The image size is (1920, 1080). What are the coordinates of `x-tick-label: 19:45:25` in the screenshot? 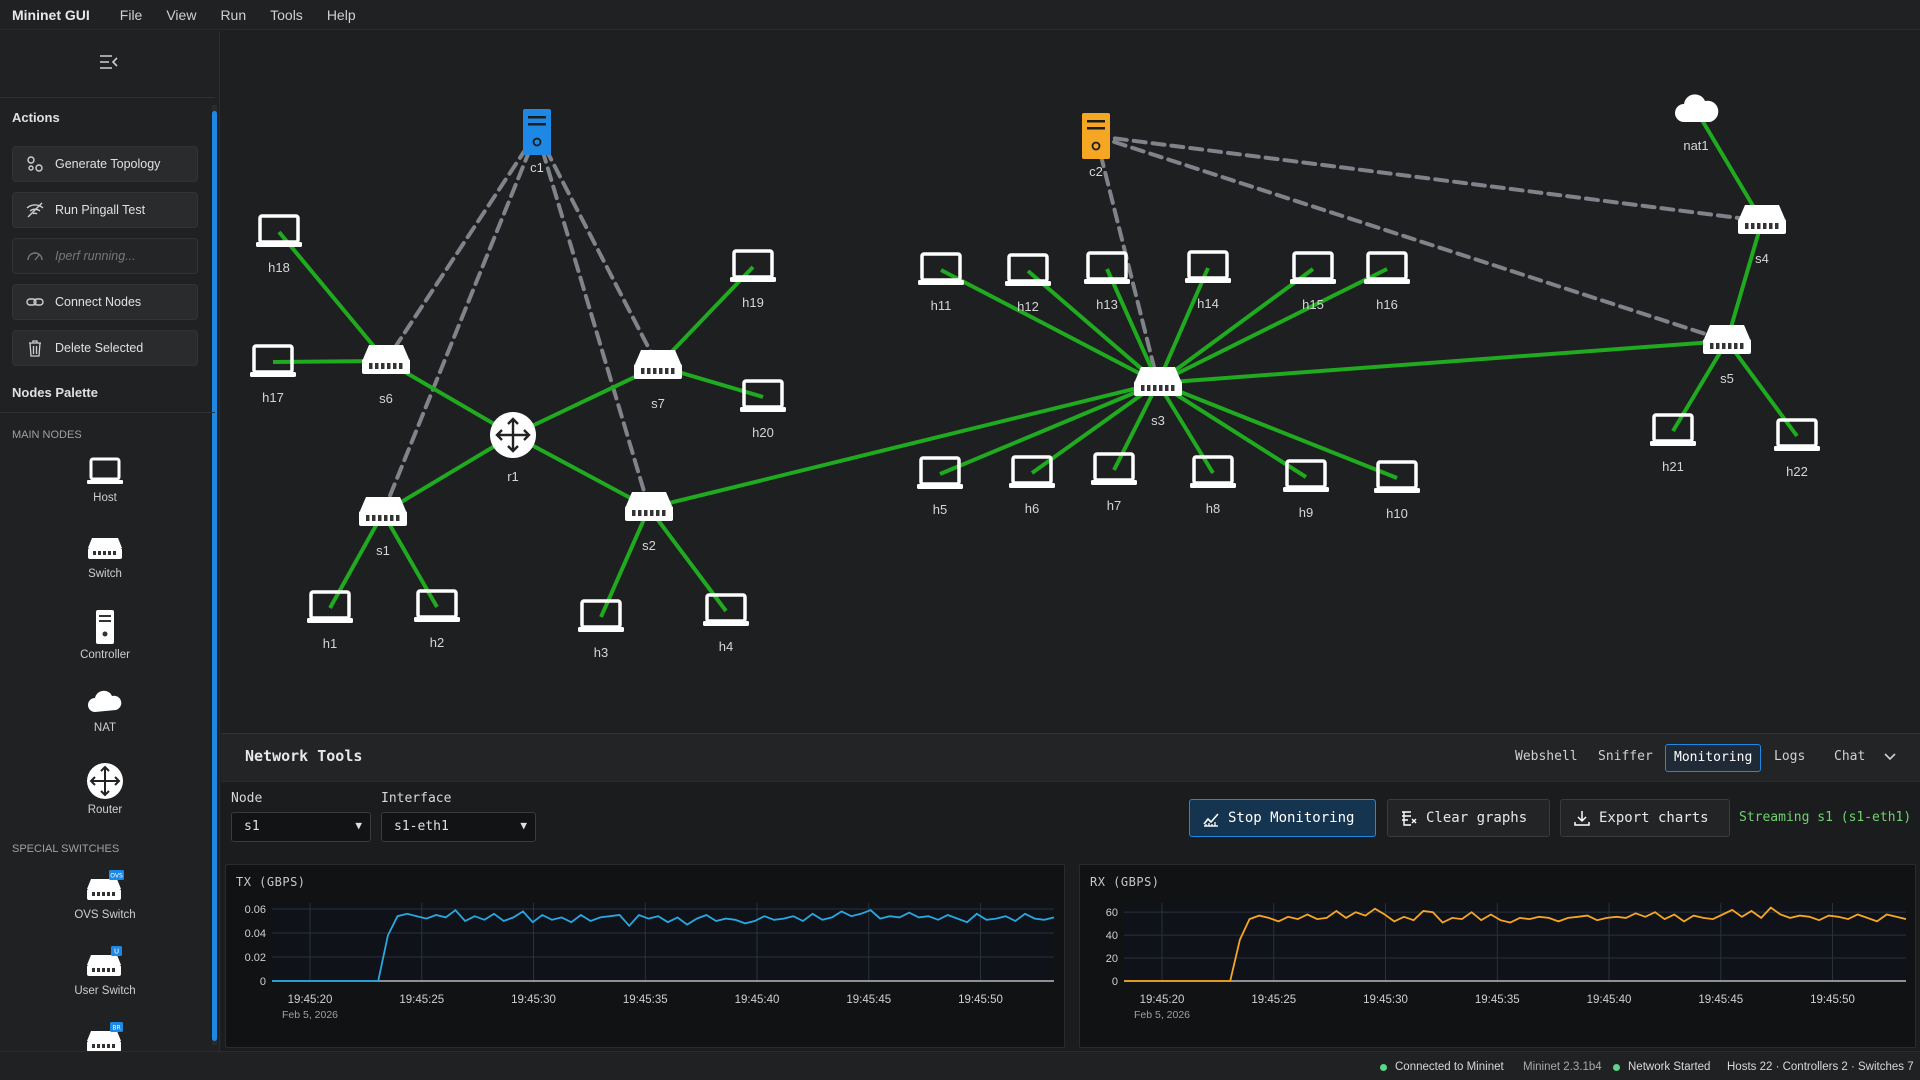 It's located at (1273, 1000).